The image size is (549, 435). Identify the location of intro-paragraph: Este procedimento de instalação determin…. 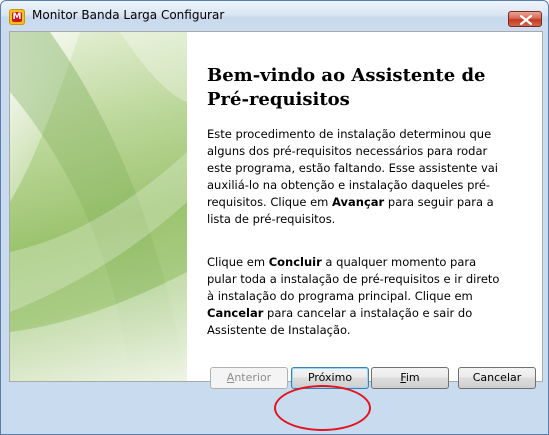
(357, 177).